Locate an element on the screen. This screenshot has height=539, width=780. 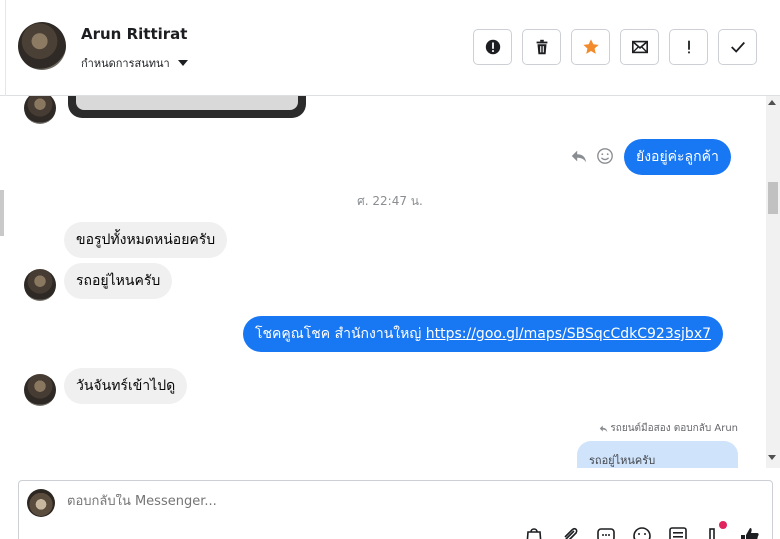
follow-up-button is located at coordinates (688, 47).